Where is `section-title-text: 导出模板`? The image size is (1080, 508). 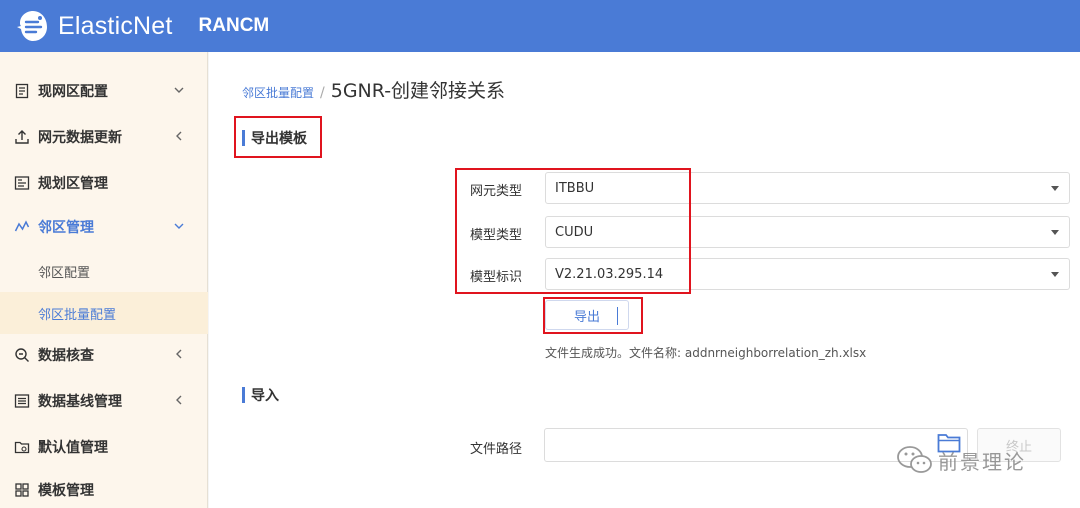
section-title-text: 导出模板 is located at coordinates (279, 139).